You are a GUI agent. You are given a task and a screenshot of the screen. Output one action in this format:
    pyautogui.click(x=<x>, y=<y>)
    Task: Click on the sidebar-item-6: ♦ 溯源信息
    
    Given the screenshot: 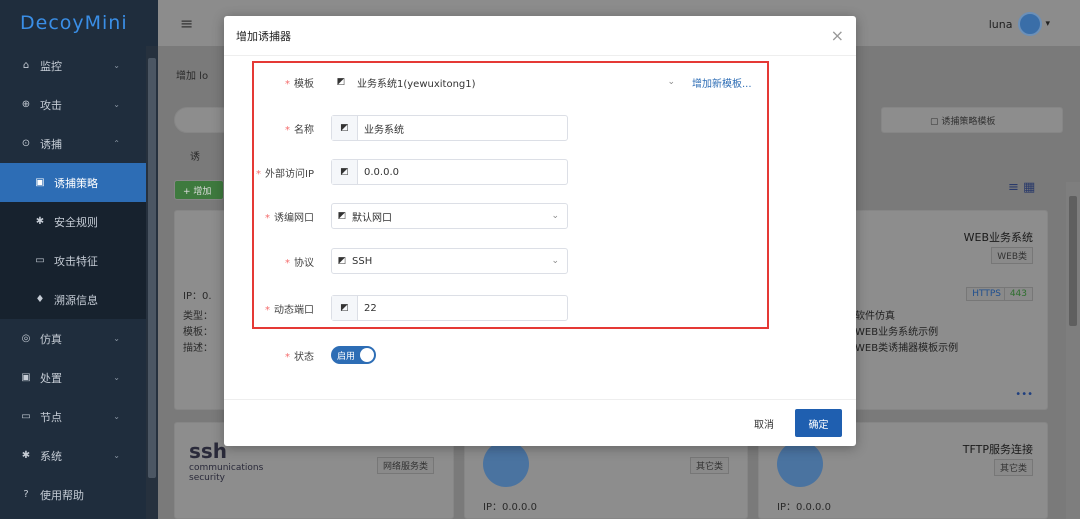 What is the action you would take?
    pyautogui.click(x=79, y=299)
    